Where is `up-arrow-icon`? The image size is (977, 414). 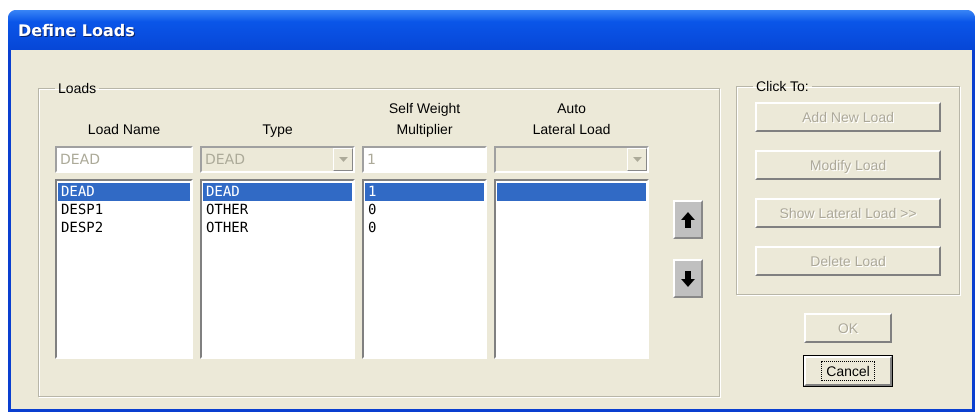
up-arrow-icon is located at coordinates (688, 220).